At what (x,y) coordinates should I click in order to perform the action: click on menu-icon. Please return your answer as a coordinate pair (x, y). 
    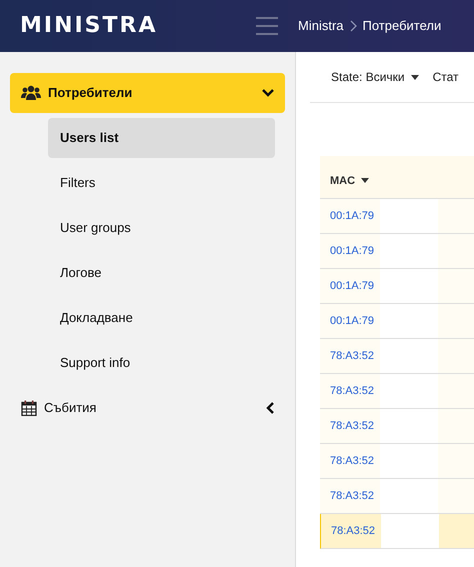
    Looking at the image, I should click on (267, 26).